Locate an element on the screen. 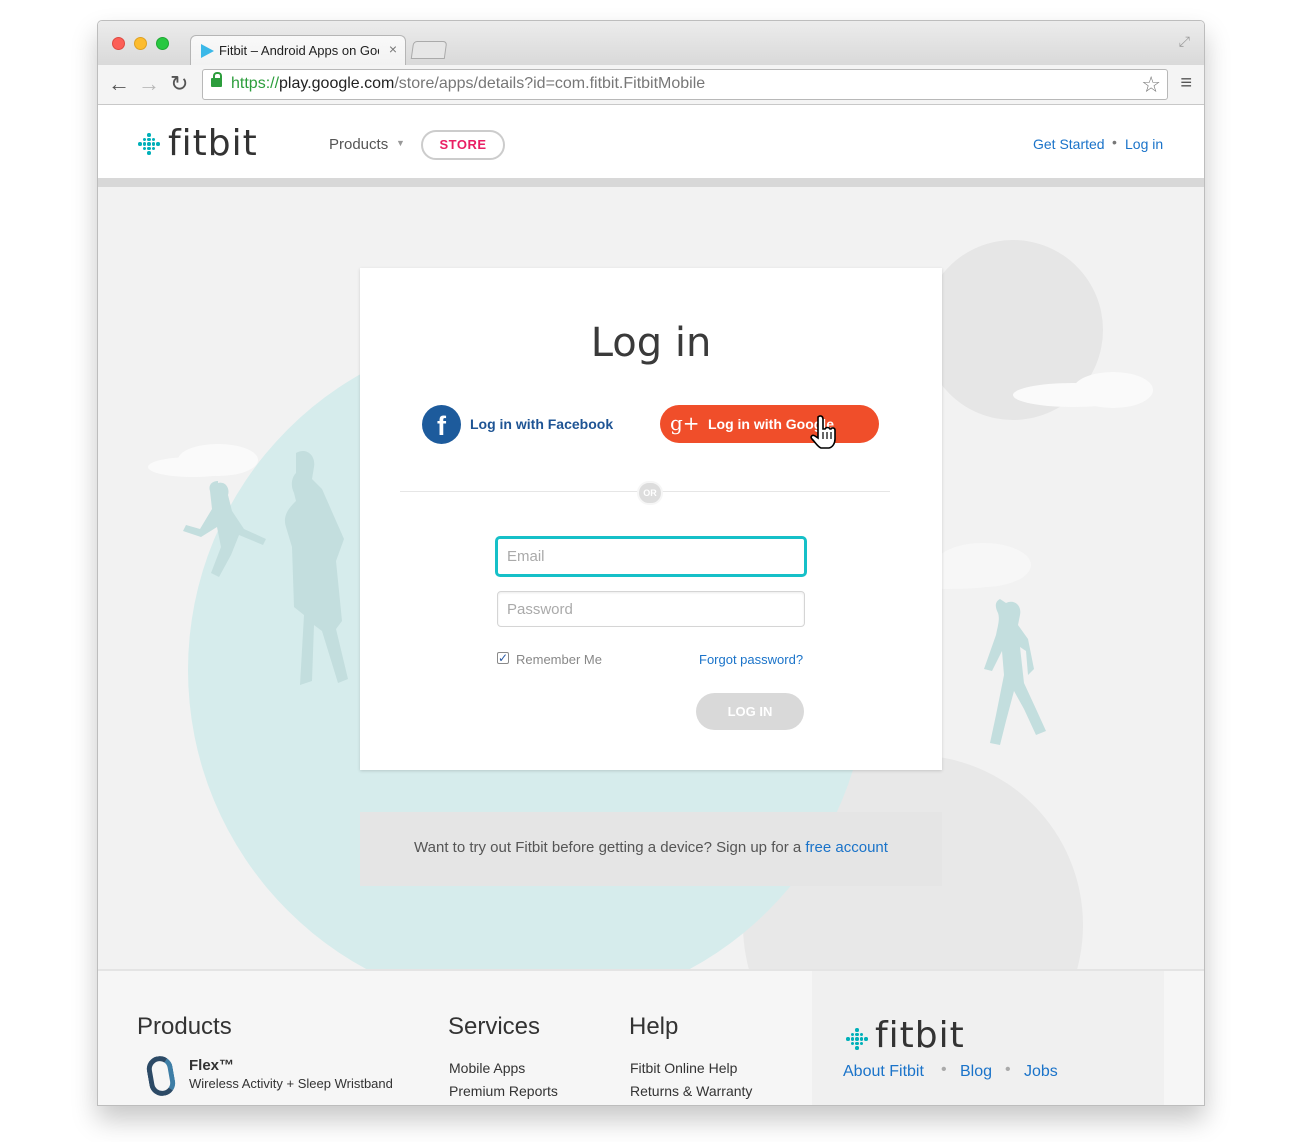 This screenshot has height=1142, width=1314. browser-tab: Fitbit – Android Apps on Google Play × is located at coordinates (298, 50).